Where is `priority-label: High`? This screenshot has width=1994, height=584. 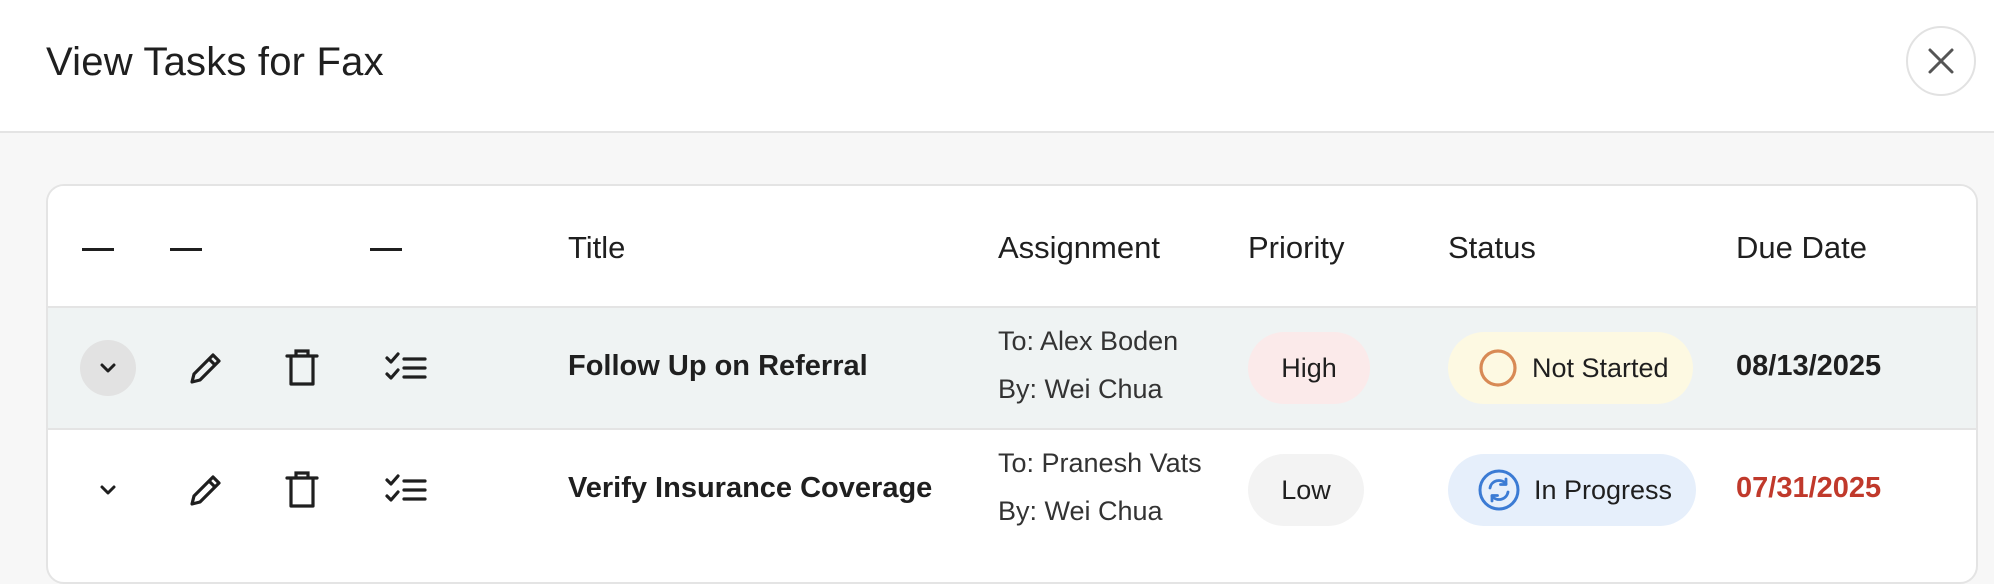 priority-label: High is located at coordinates (1309, 367).